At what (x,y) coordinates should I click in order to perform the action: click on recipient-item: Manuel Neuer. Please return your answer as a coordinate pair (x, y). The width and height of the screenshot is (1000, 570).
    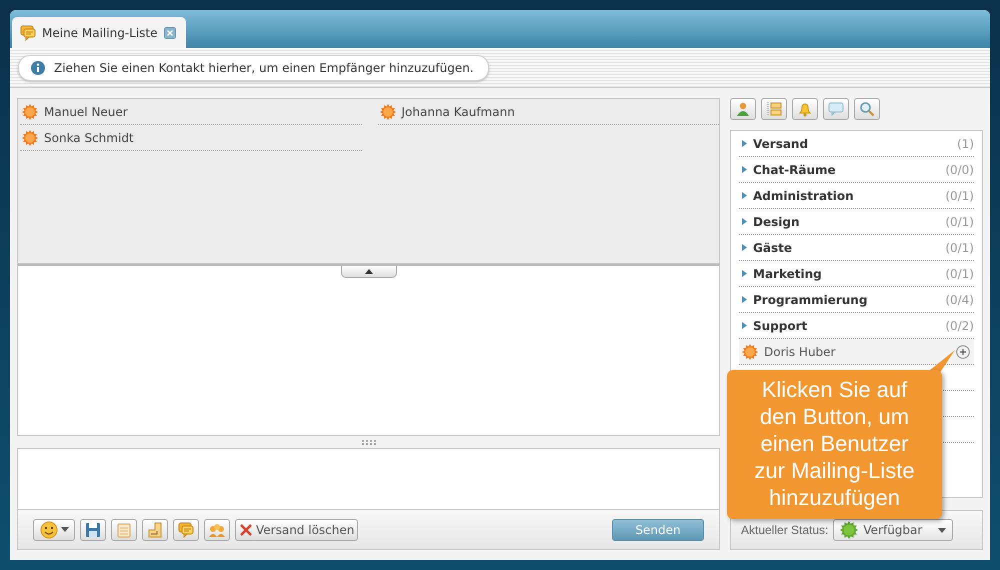
    Looking at the image, I should click on (191, 112).